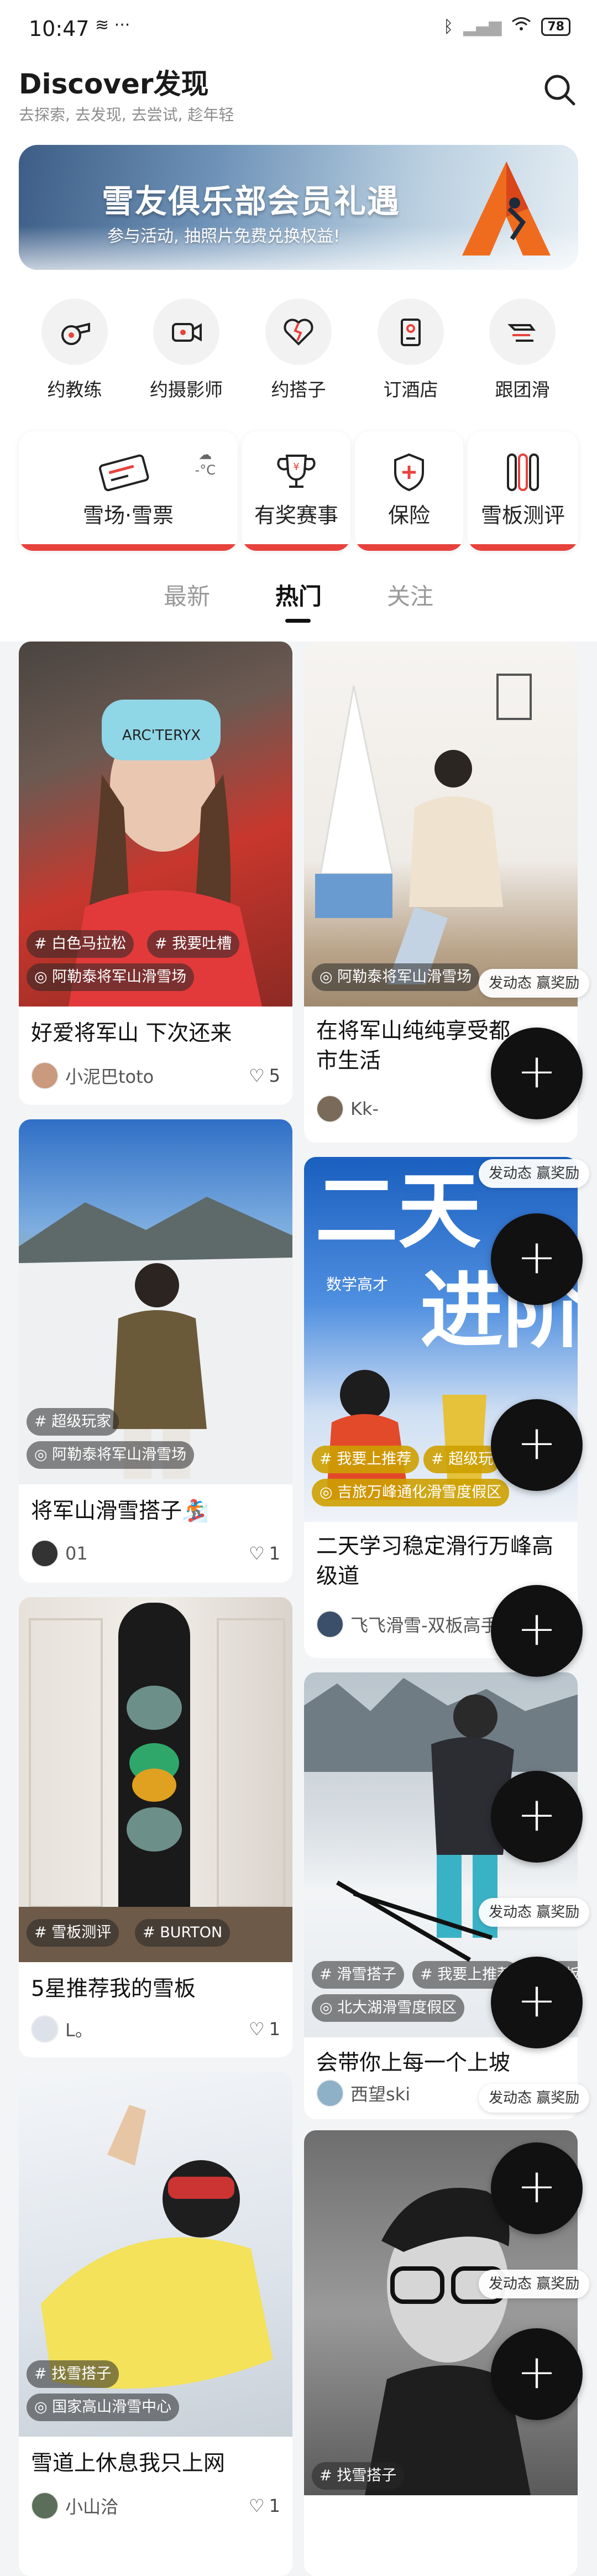 The width and height of the screenshot is (597, 2576). I want to click on whistle-icon, so click(75, 332).